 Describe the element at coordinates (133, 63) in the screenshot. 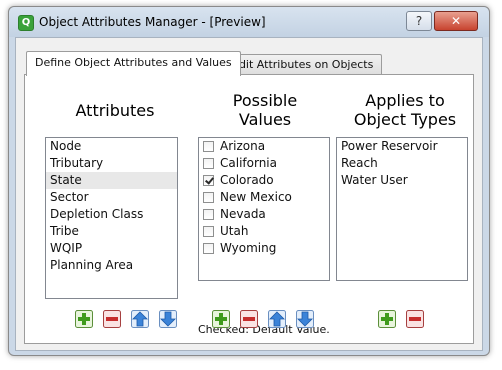

I see `tab-define-attributes: Define Object Attributes and Values` at that location.